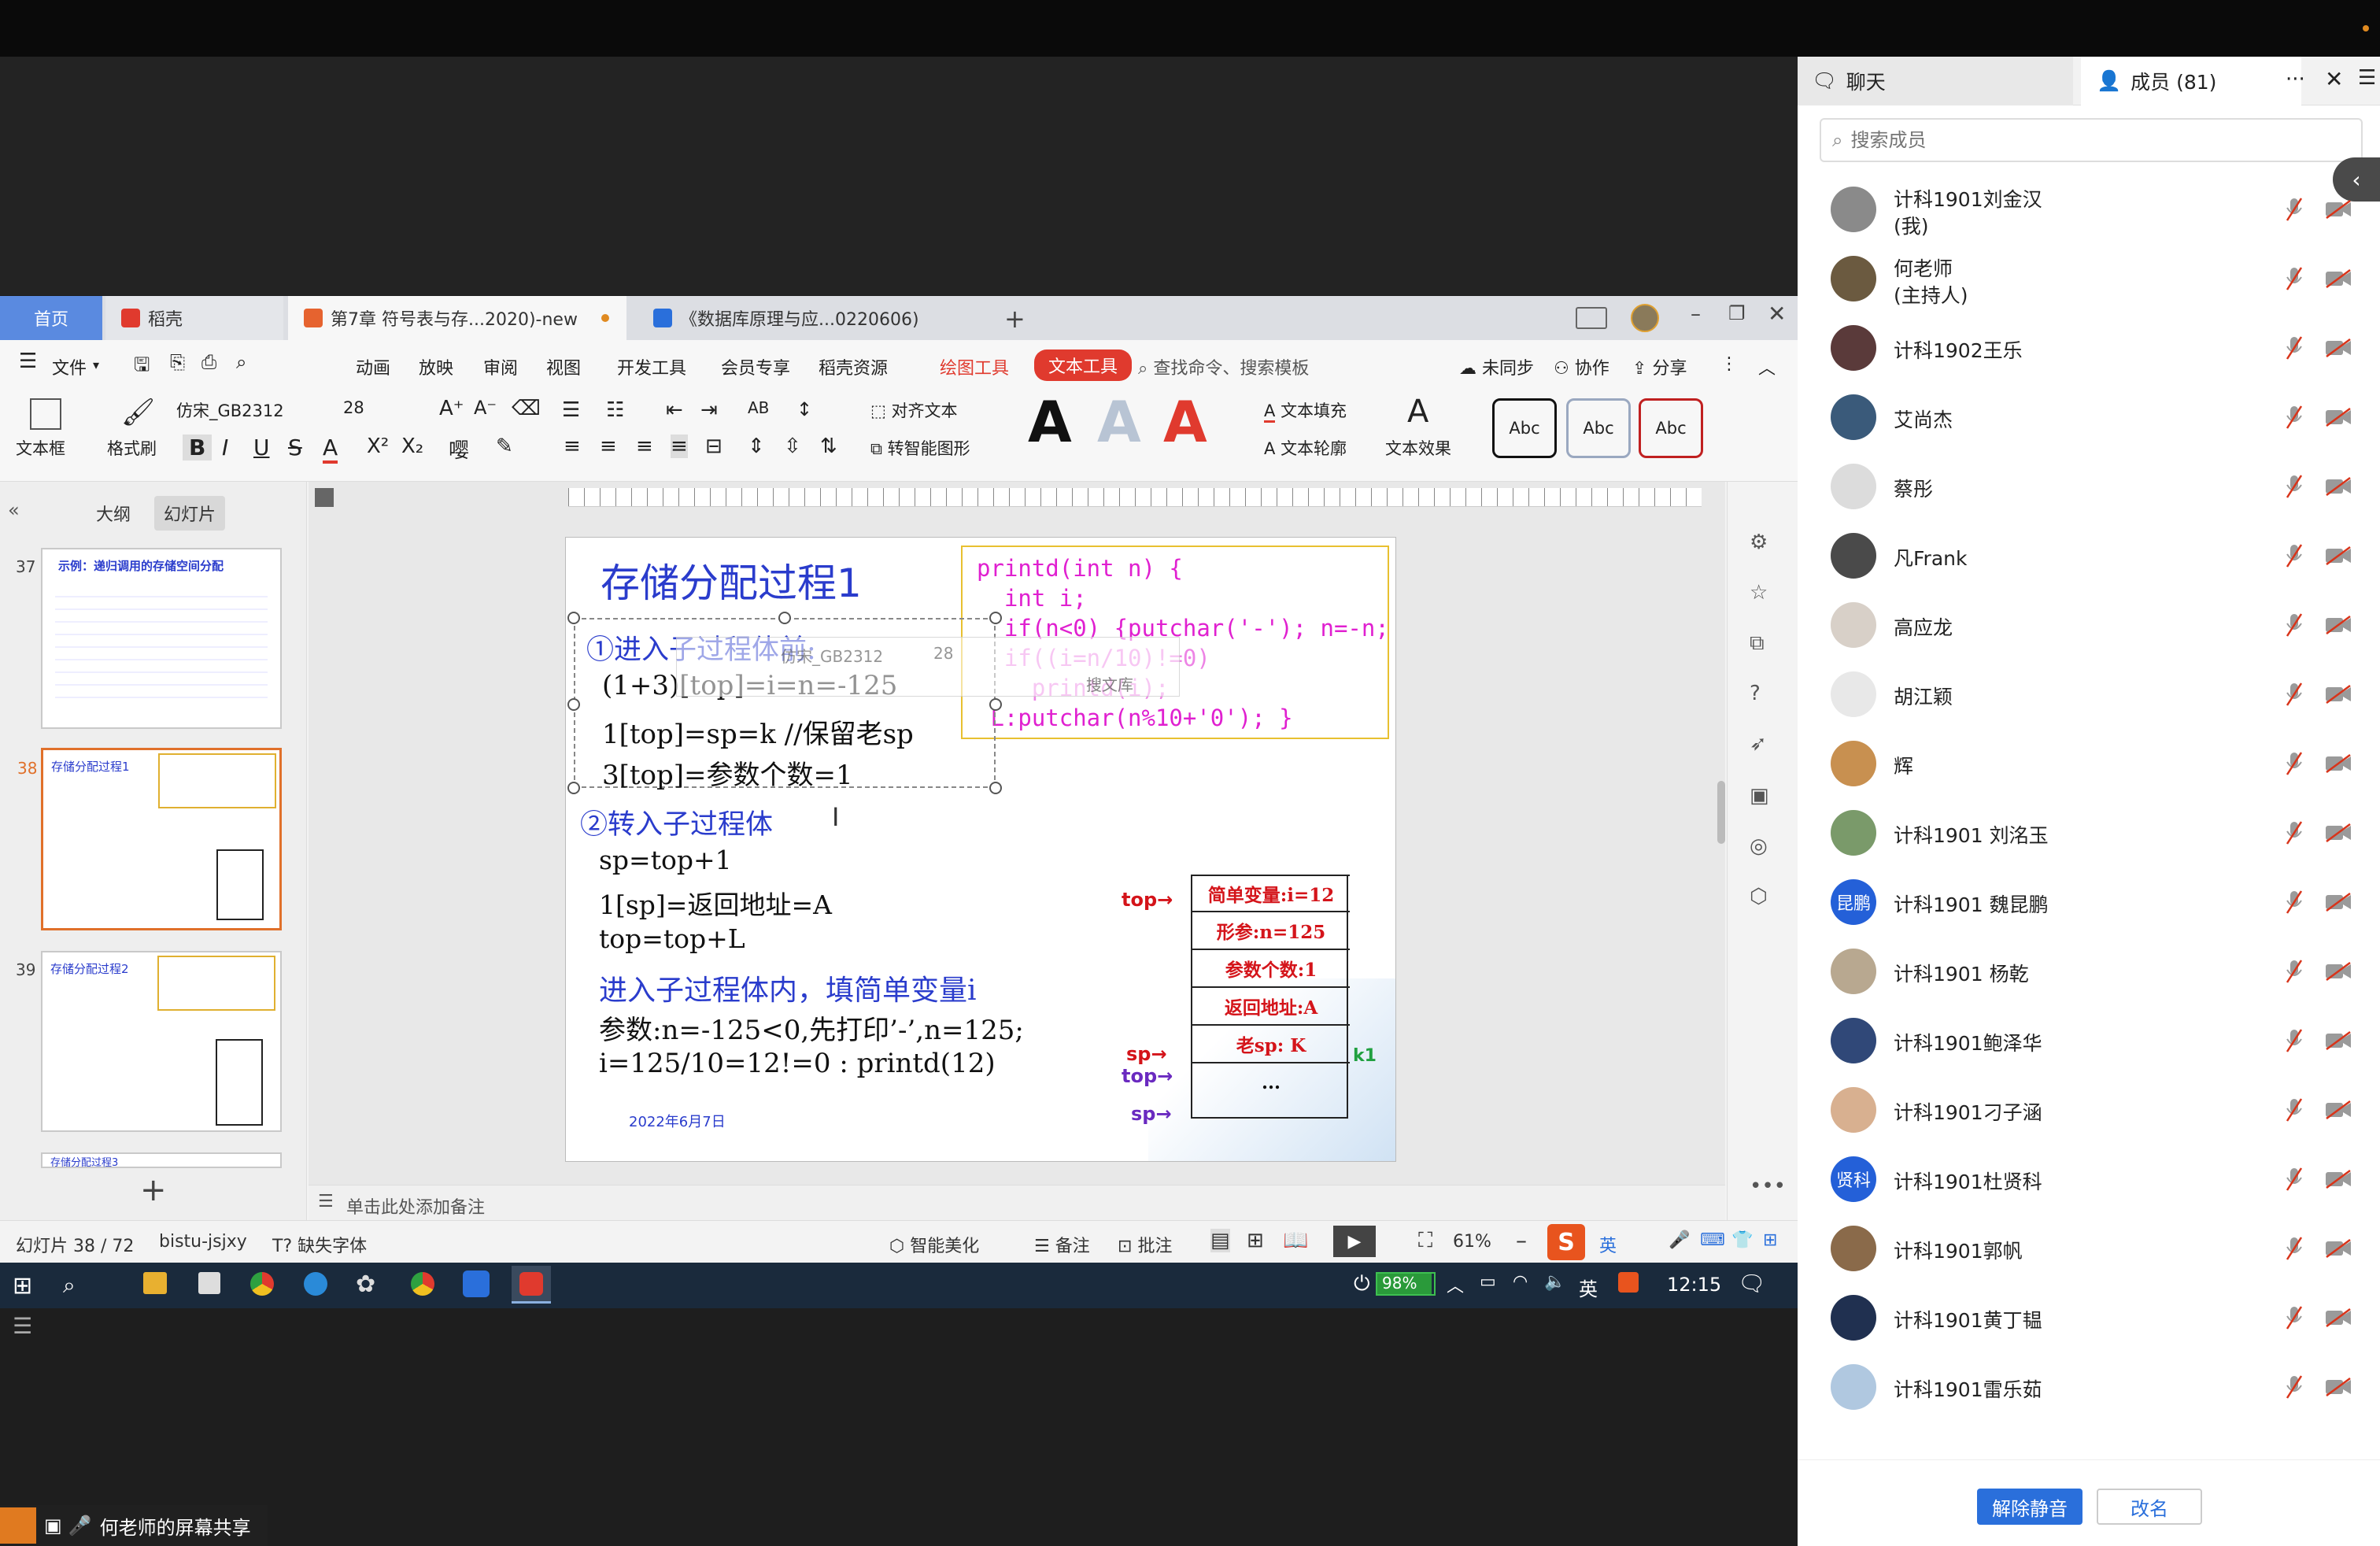 This screenshot has height=1546, width=2380. What do you see at coordinates (1759, 896) in the screenshot?
I see `cube-icon: ⬡` at bounding box center [1759, 896].